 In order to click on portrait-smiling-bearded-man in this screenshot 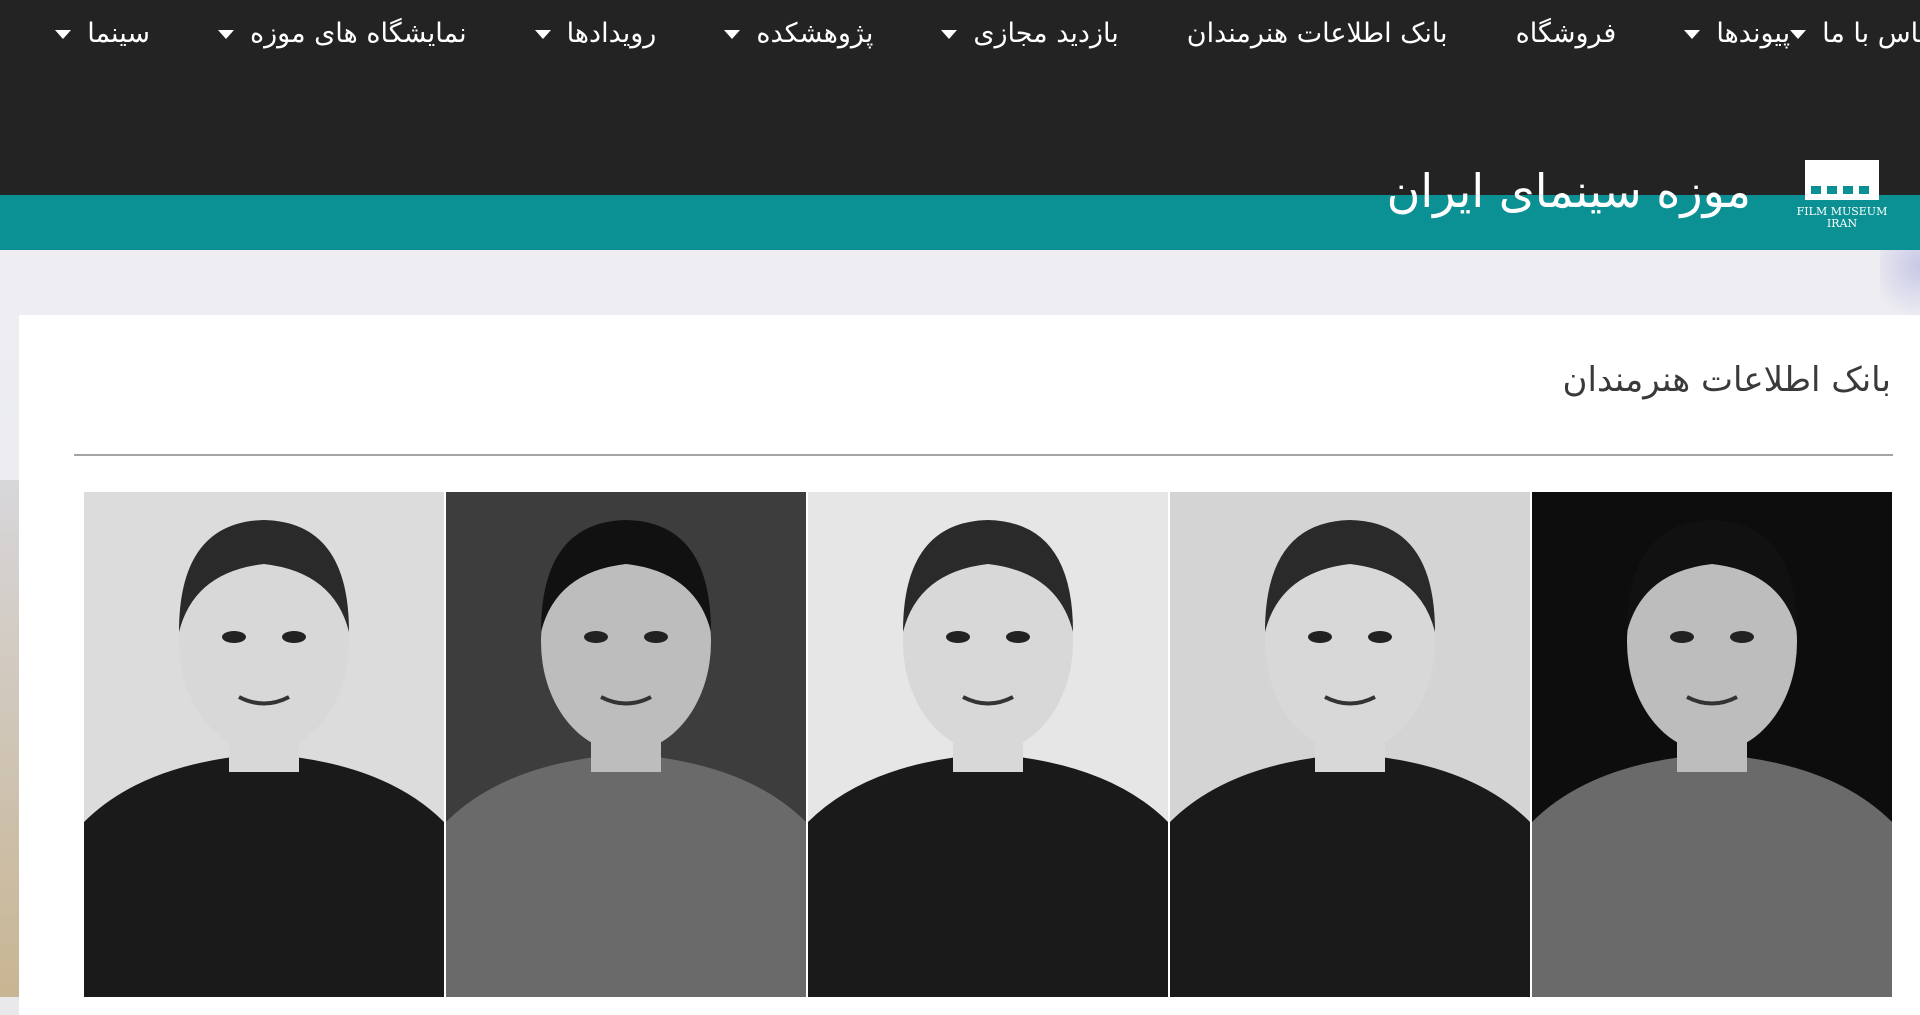, I will do `click(1350, 744)`.